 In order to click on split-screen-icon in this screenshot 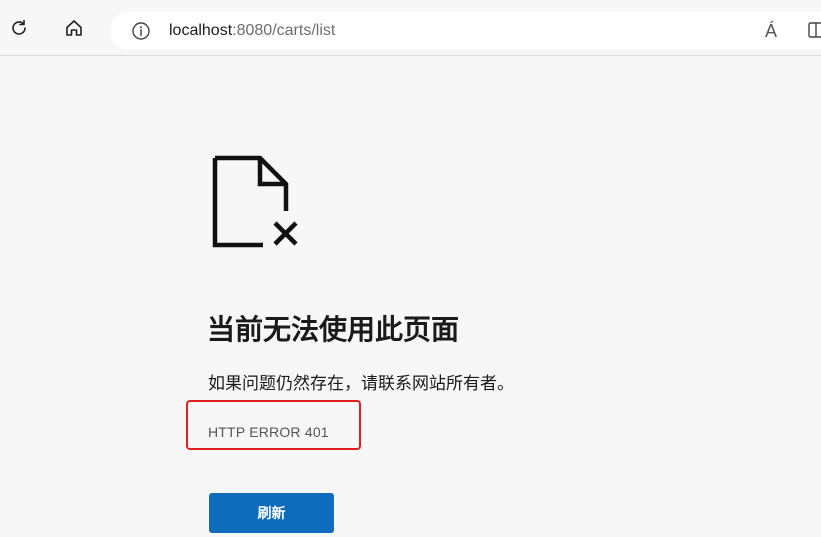, I will do `click(814, 30)`.